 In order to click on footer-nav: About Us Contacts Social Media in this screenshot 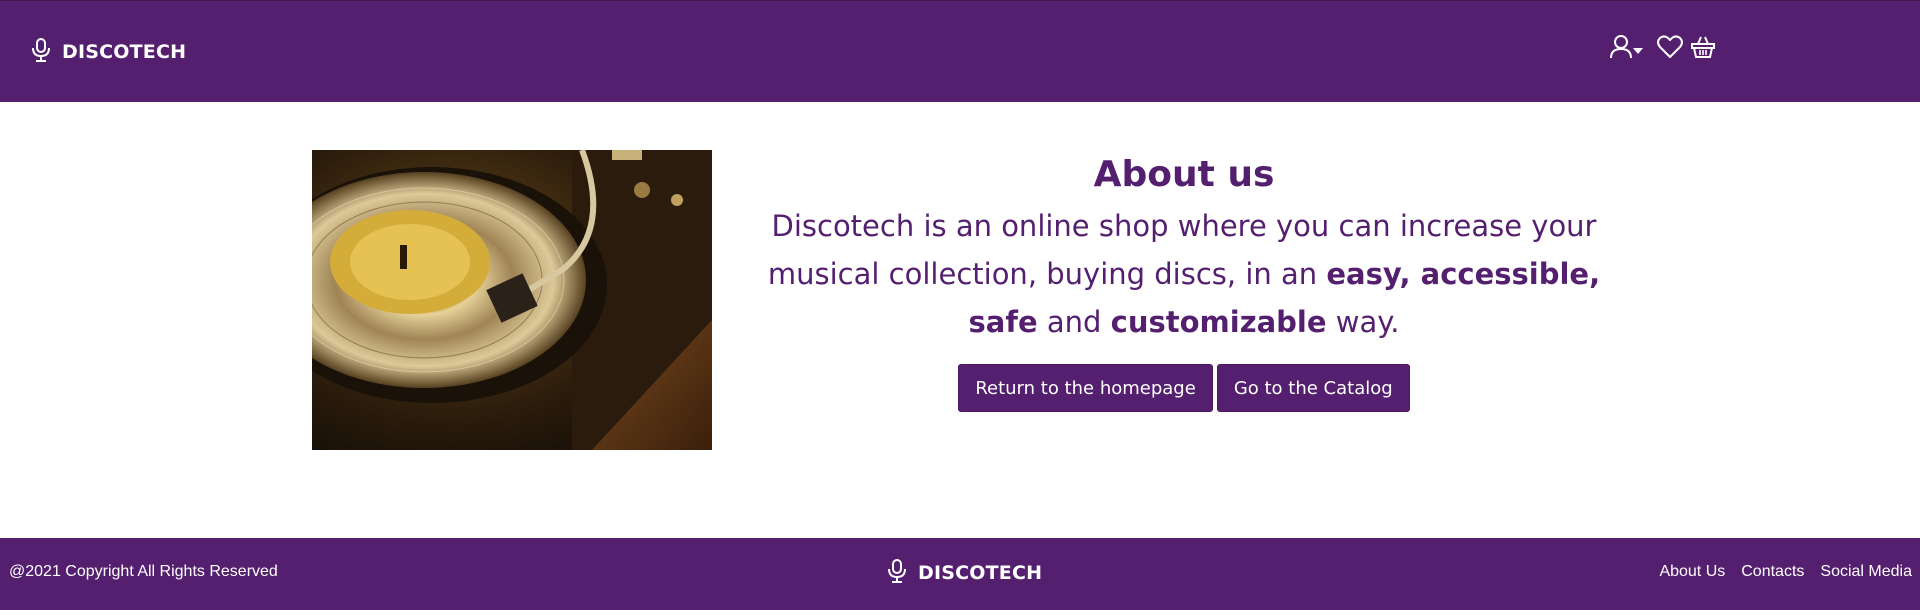, I will do `click(1785, 572)`.